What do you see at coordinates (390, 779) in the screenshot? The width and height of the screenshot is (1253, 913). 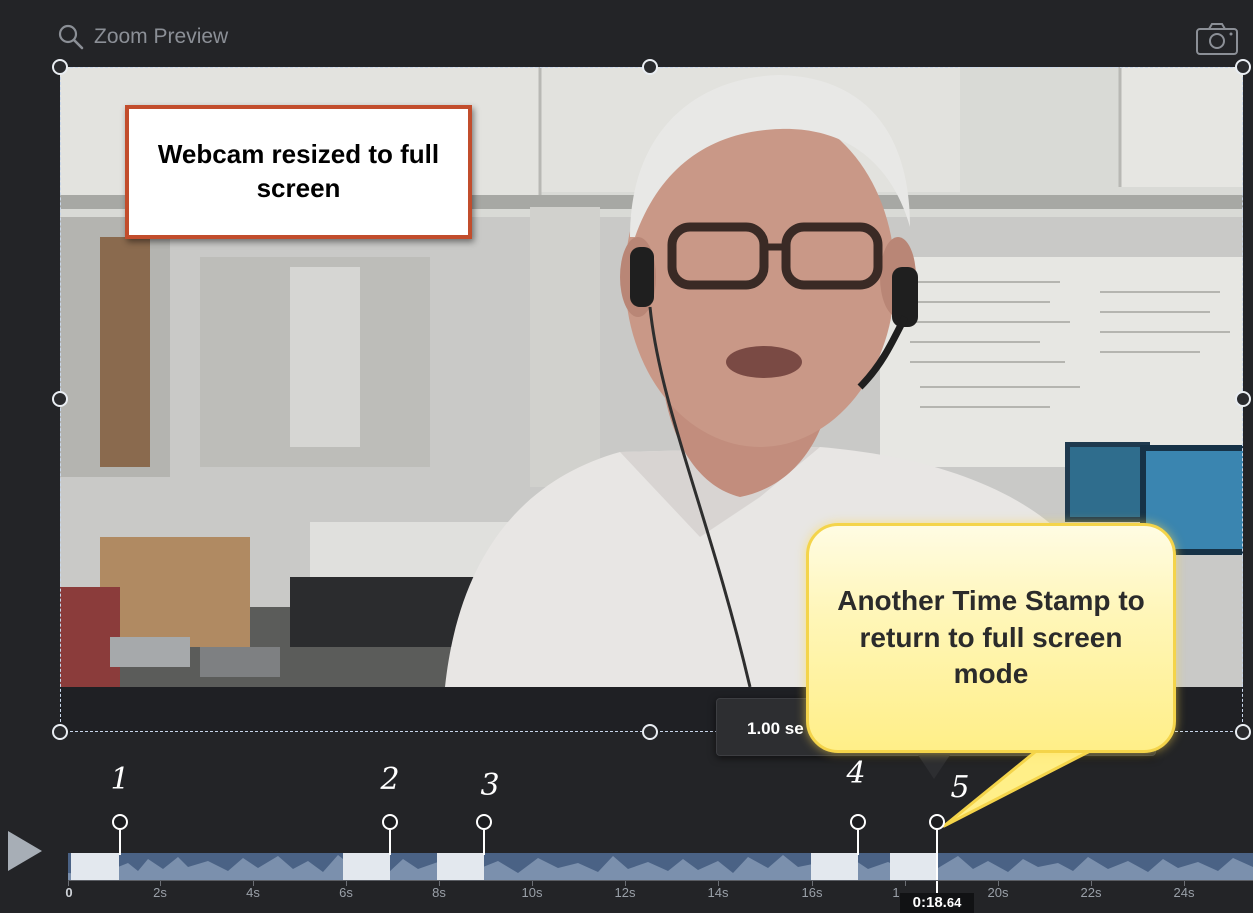 I see `marker-number-2: 2` at bounding box center [390, 779].